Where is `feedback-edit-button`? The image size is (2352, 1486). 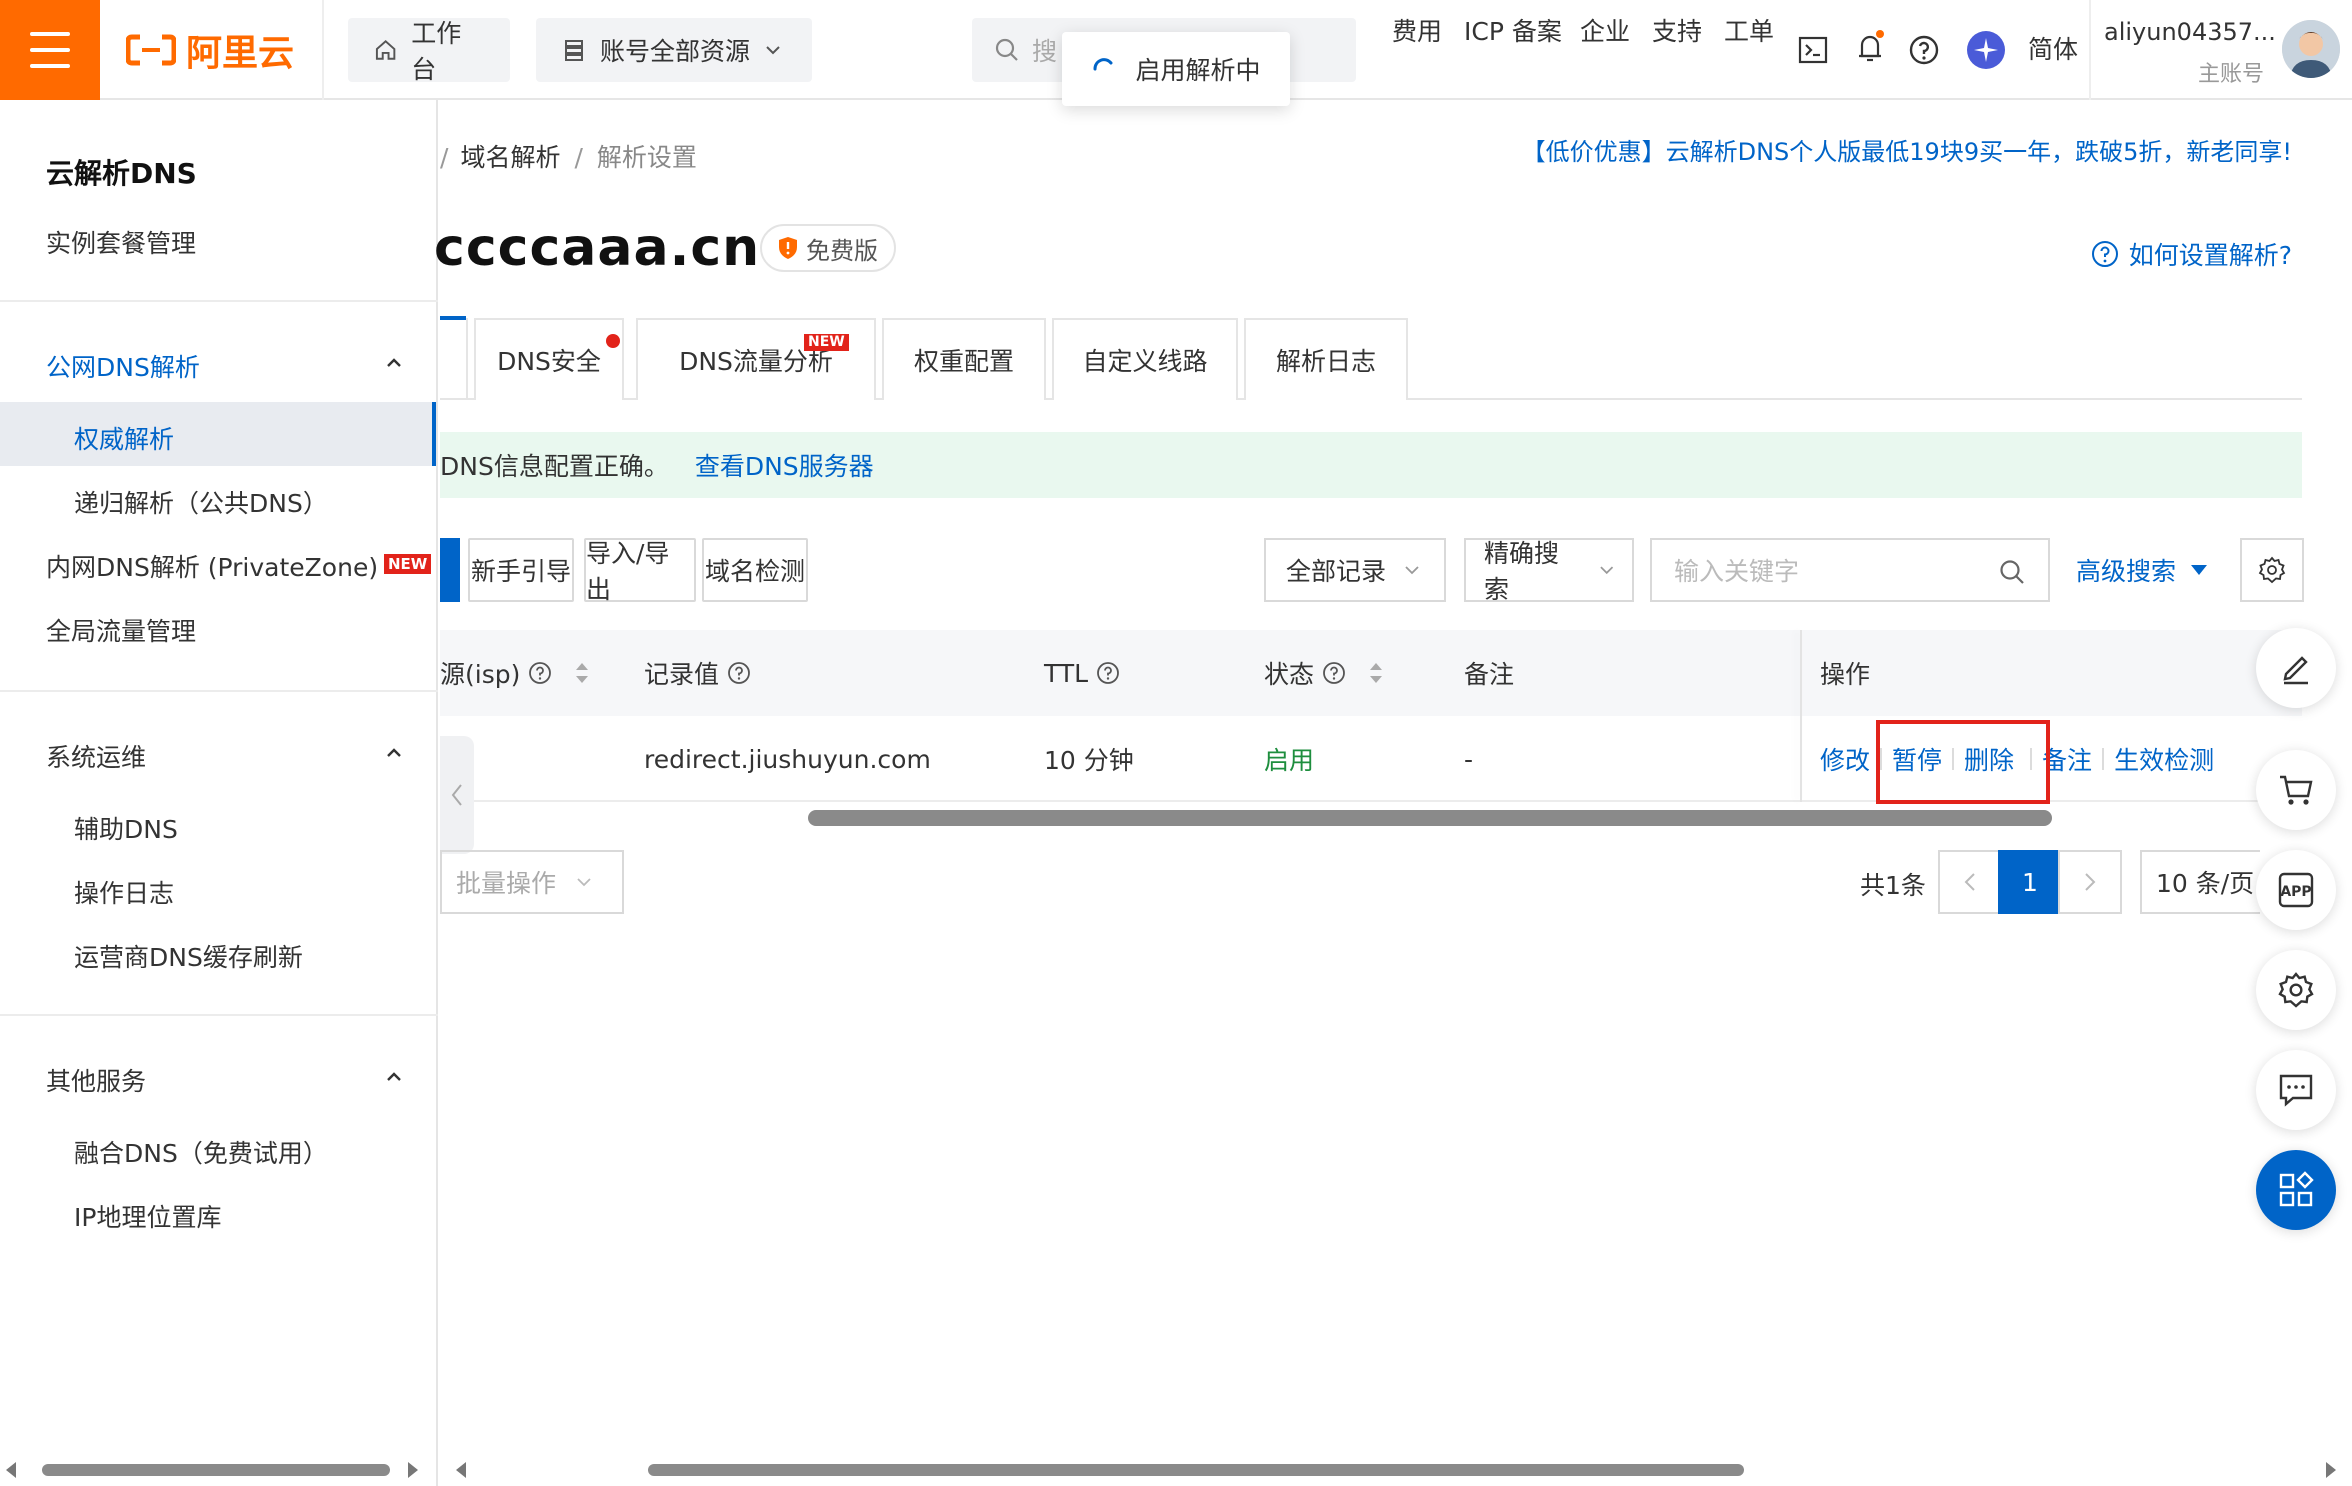 feedback-edit-button is located at coordinates (2296, 668).